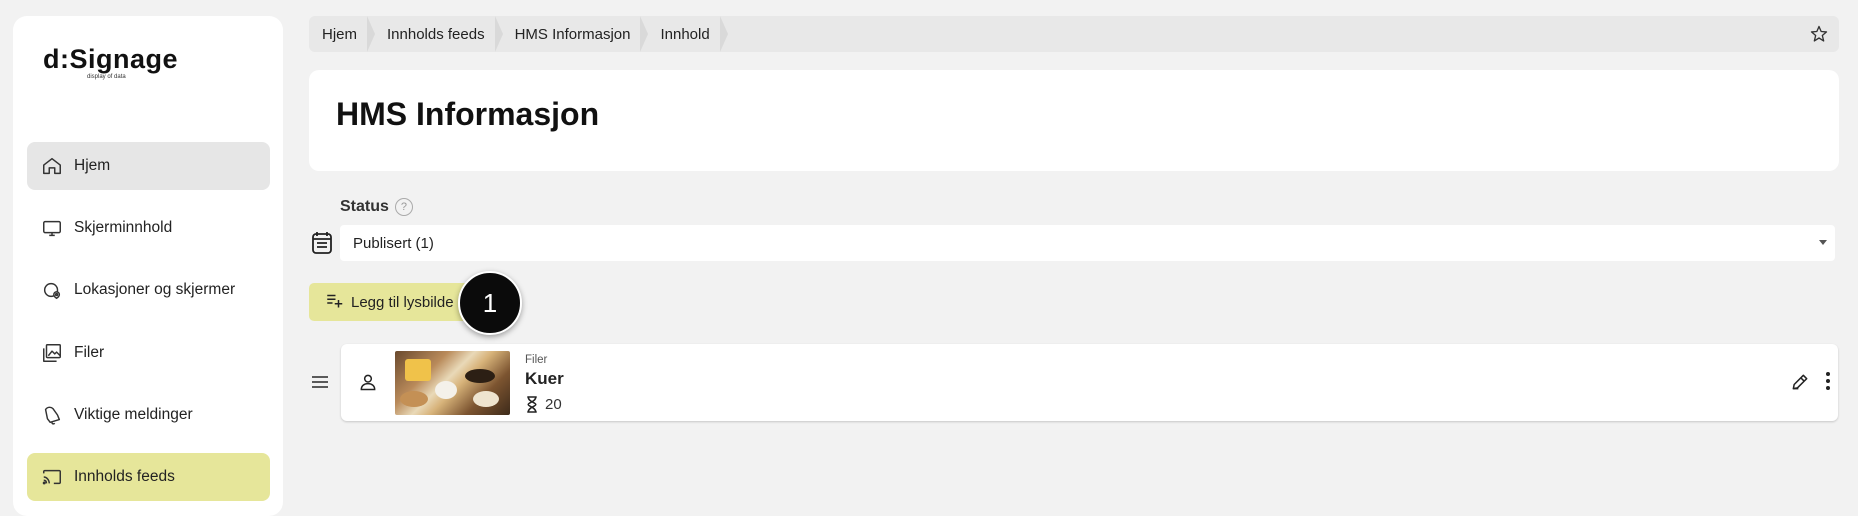 The image size is (1858, 516). I want to click on content-thumbnail, so click(452, 383).